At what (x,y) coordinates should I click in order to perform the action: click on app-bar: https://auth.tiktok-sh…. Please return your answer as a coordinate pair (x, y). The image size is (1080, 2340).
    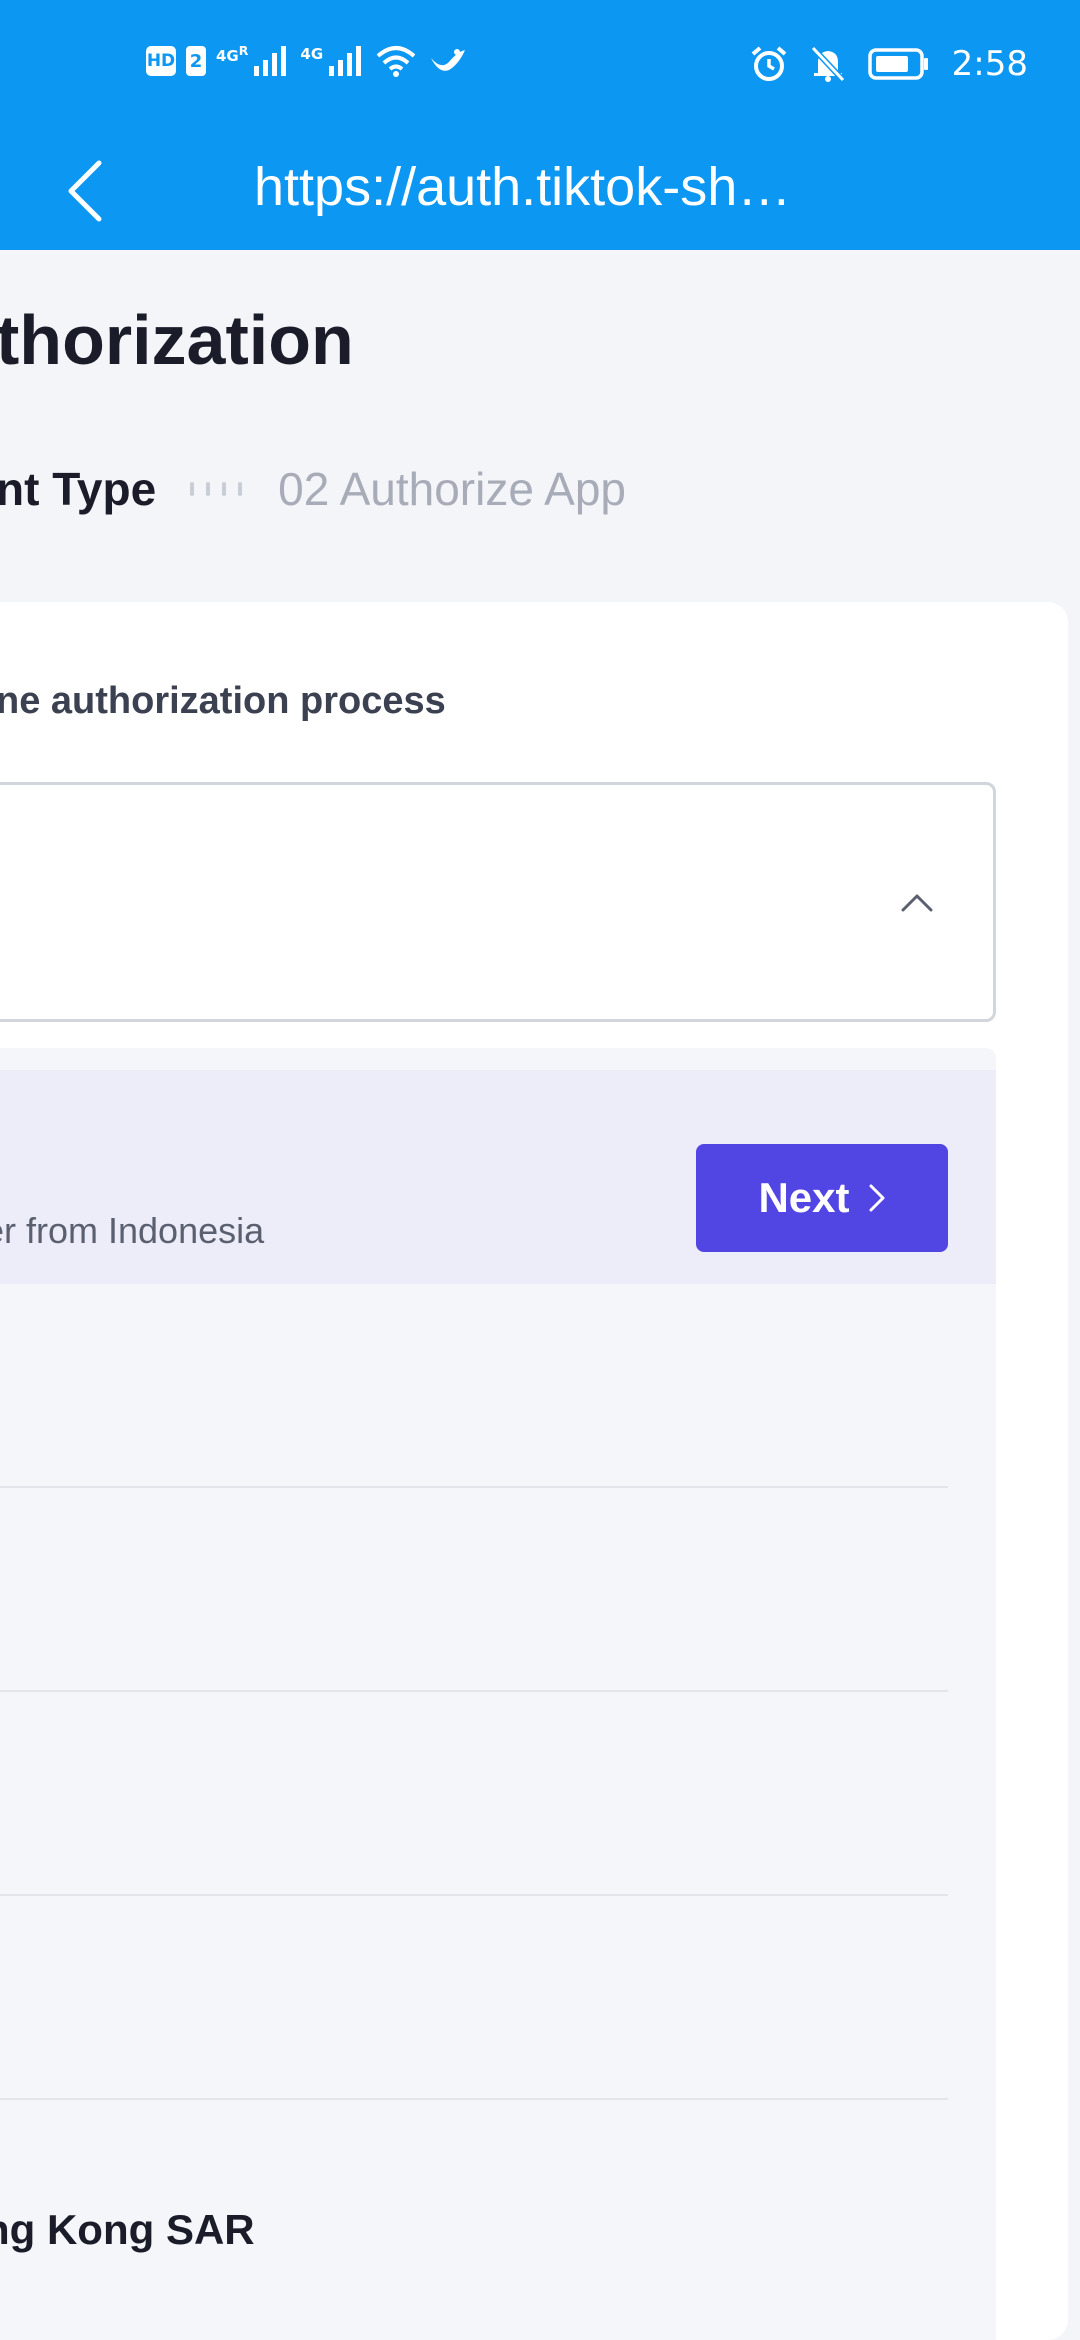
    Looking at the image, I should click on (540, 191).